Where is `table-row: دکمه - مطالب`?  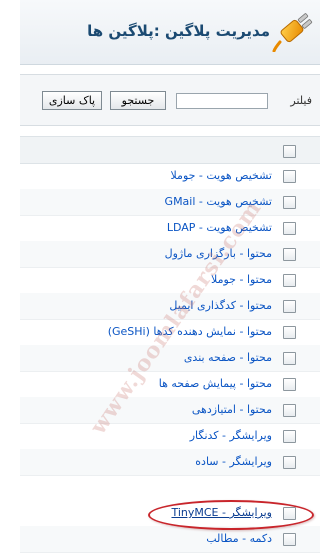 table-row: دکمه - مطالب is located at coordinates (170, 539).